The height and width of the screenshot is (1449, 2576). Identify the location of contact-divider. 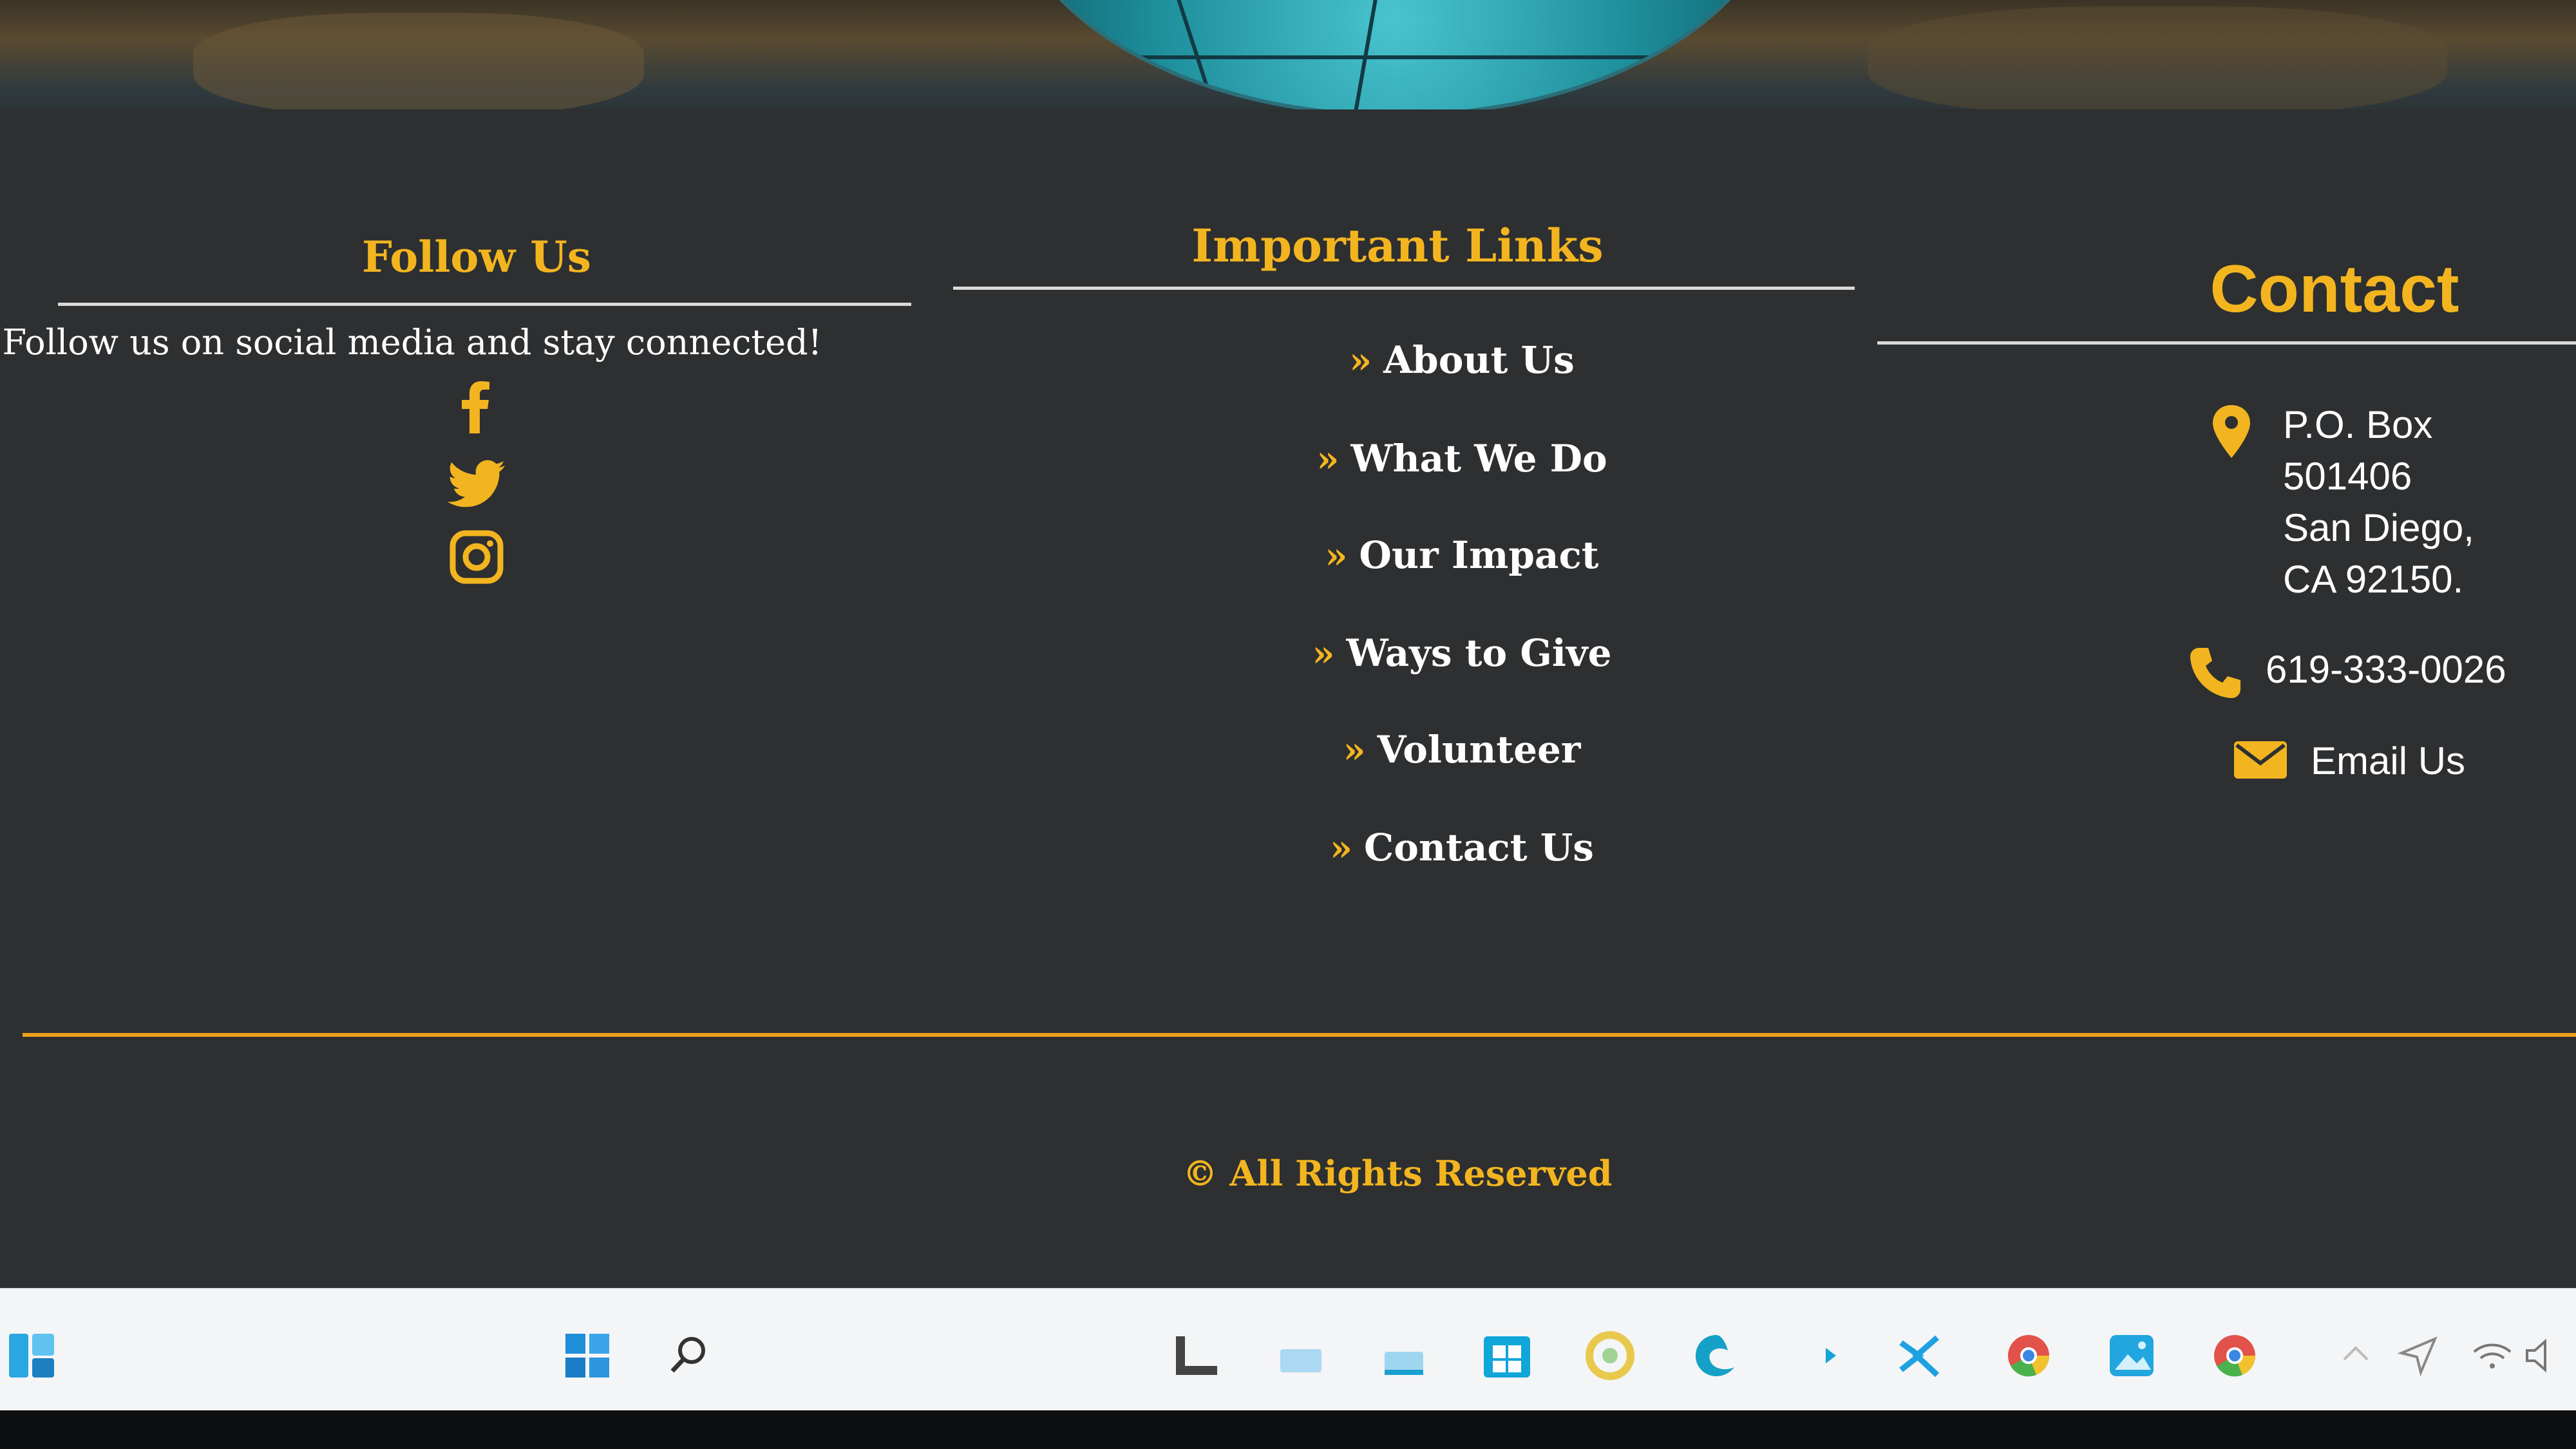
(2227, 343).